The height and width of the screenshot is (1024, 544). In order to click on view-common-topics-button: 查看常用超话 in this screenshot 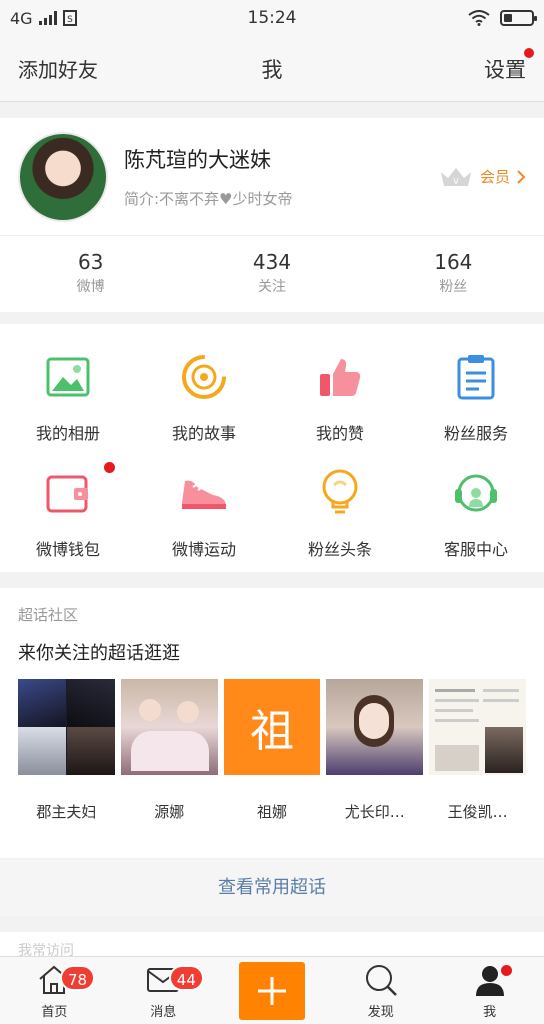, I will do `click(272, 888)`.